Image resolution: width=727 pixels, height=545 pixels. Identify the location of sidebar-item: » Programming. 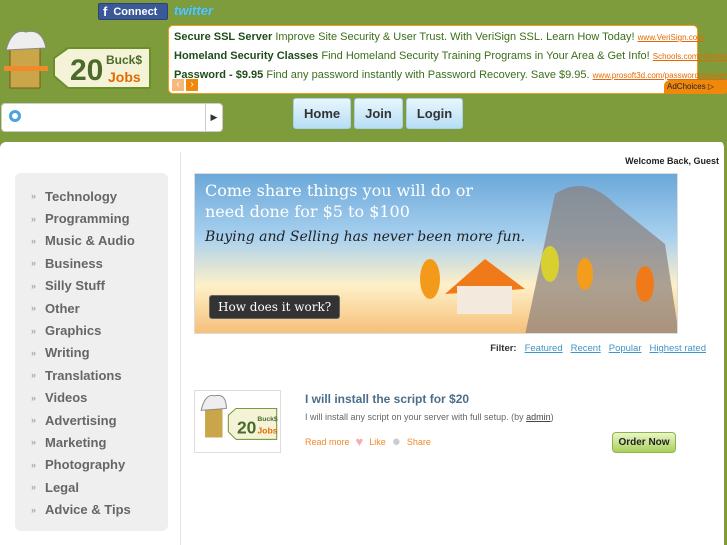
(91, 218).